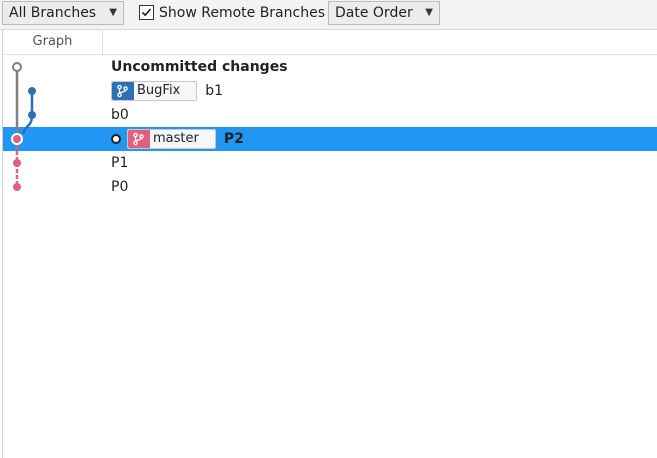 This screenshot has height=458, width=657. I want to click on show-remote-branches-checkbox, so click(146, 12).